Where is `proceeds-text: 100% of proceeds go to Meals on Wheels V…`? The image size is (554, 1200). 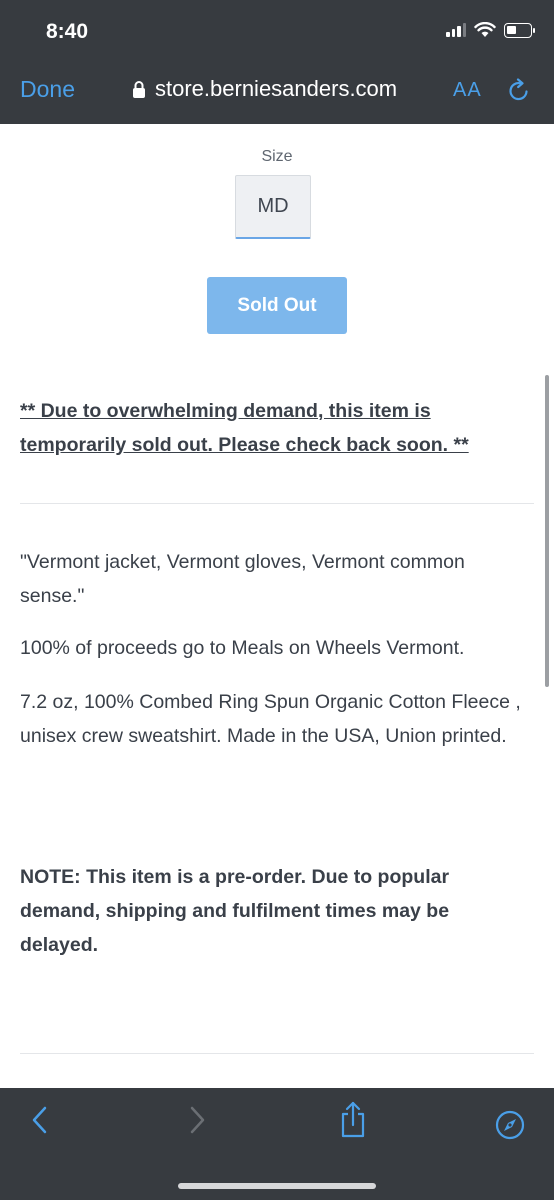
proceeds-text: 100% of proceeds go to Meals on Wheels V… is located at coordinates (242, 648).